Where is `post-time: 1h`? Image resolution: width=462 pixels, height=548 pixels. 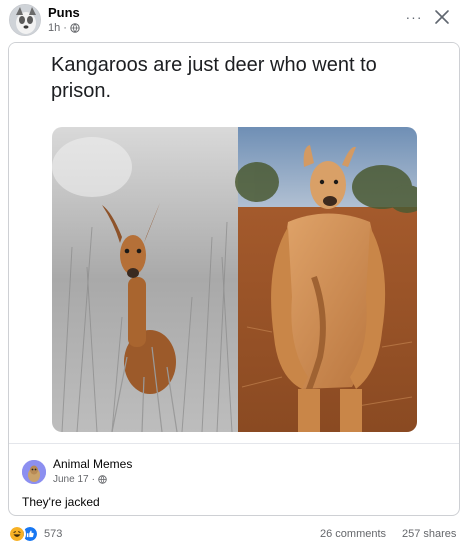 post-time: 1h is located at coordinates (54, 28).